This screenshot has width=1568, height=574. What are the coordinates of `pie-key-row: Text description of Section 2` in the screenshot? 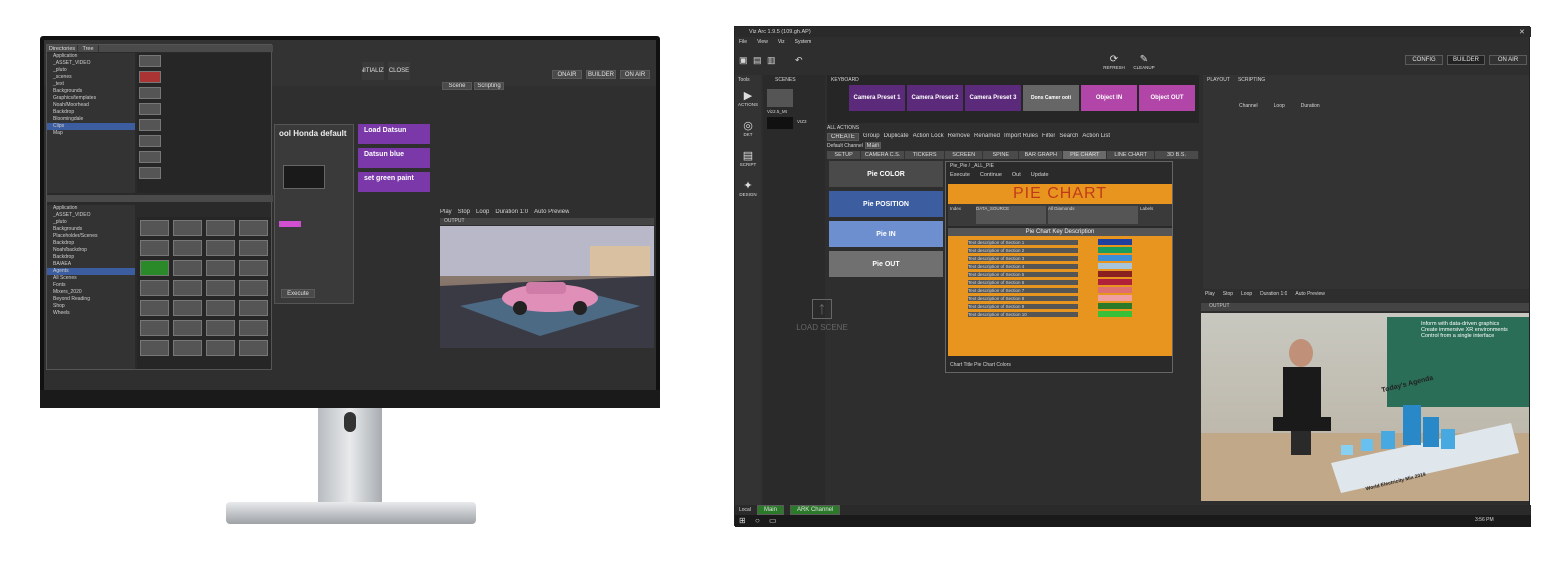 It's located at (1060, 250).